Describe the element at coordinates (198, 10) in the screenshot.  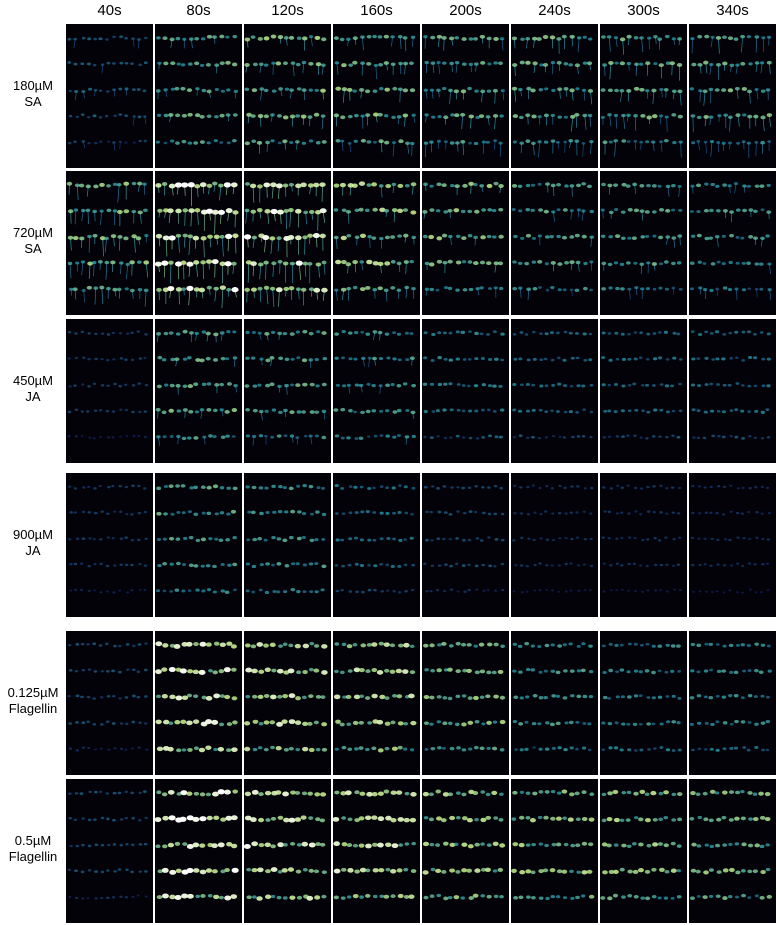
I see `time-label: 80s` at that location.